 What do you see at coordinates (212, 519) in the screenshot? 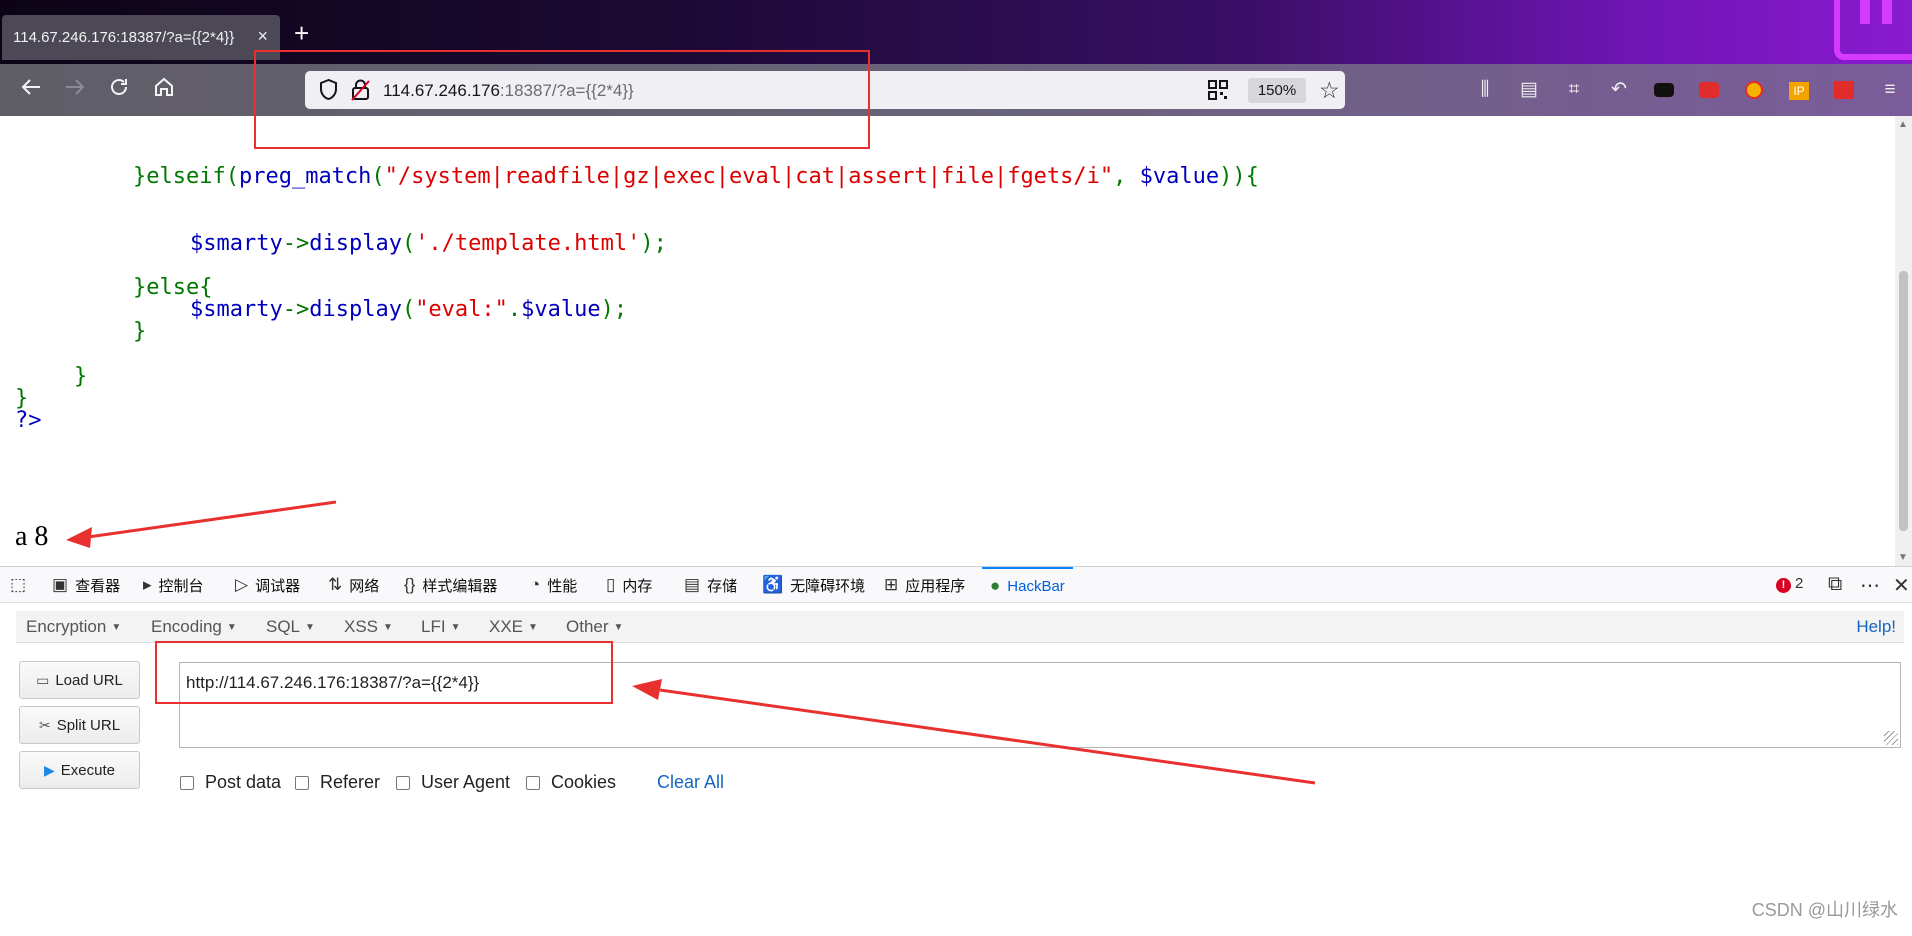
I see `annotation-arrow-output` at bounding box center [212, 519].